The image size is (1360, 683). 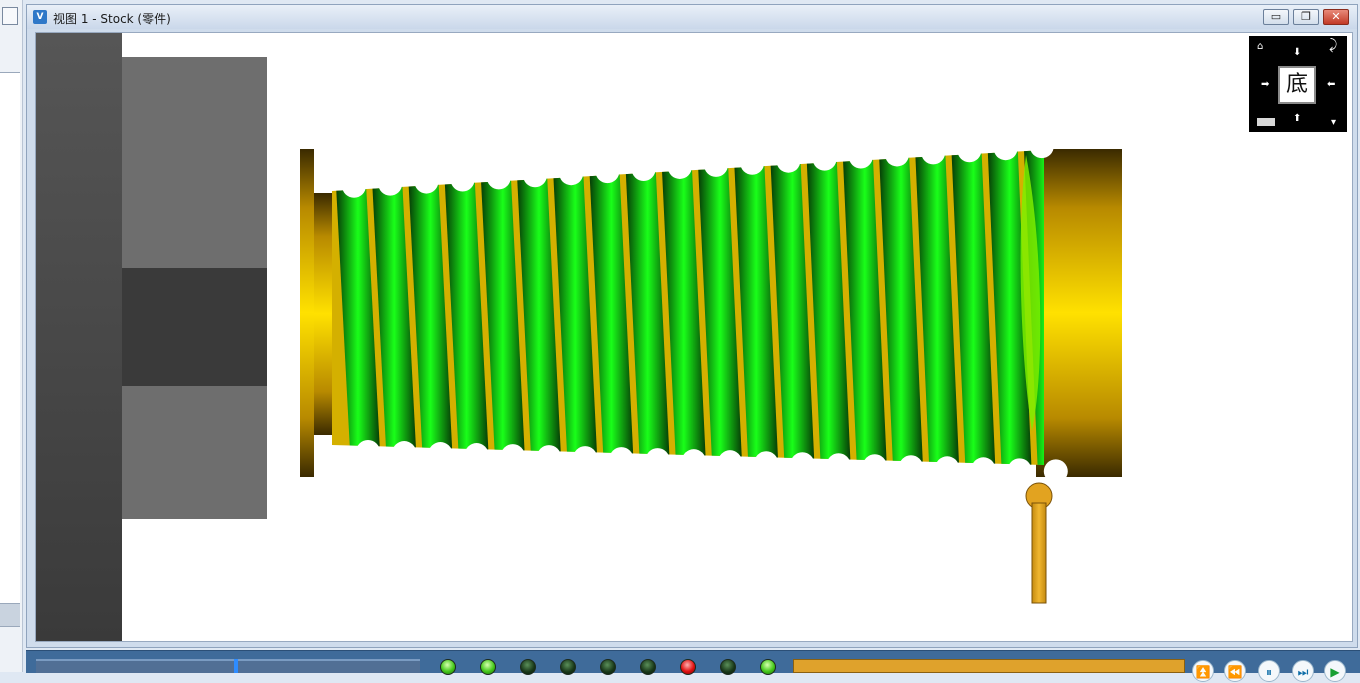 I want to click on simulation-toolbar: ⏫ ⏪ ⏸ ⏭ ▶, so click(x=693, y=666).